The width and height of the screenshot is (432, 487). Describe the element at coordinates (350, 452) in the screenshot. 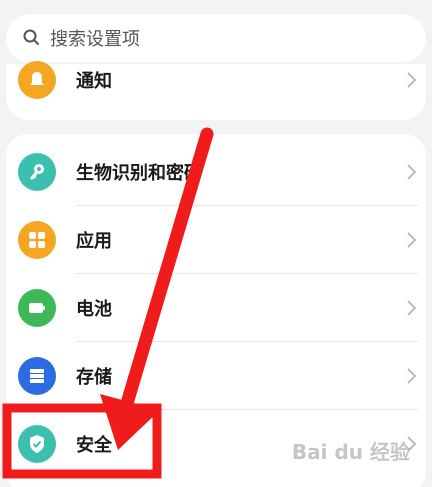

I see `watermark-text: Bai du 经验` at that location.